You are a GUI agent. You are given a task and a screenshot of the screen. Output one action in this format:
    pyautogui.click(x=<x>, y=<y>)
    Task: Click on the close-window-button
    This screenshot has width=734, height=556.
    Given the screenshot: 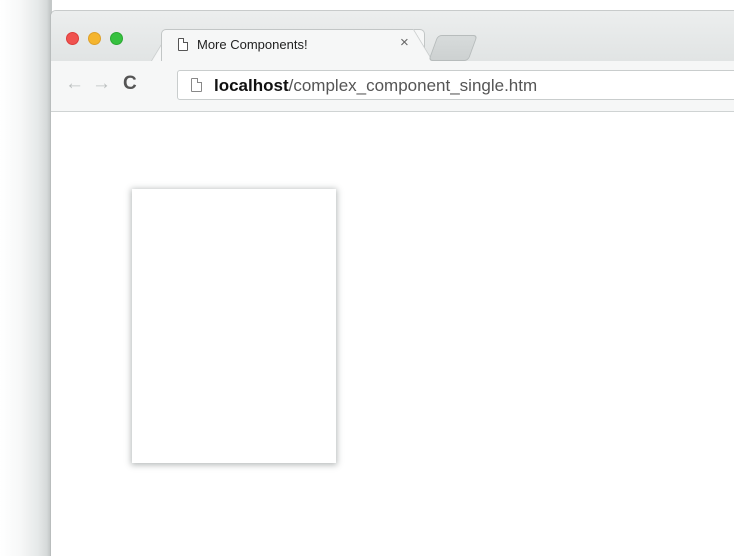 What is the action you would take?
    pyautogui.click(x=72, y=38)
    